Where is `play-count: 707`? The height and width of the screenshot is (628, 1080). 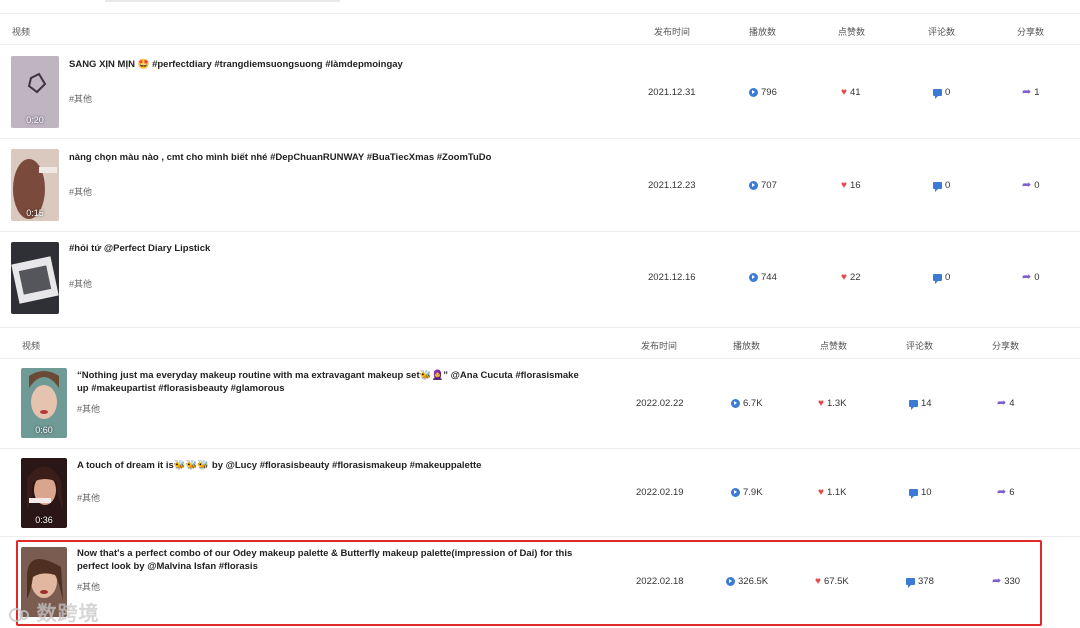 play-count: 707 is located at coordinates (763, 185).